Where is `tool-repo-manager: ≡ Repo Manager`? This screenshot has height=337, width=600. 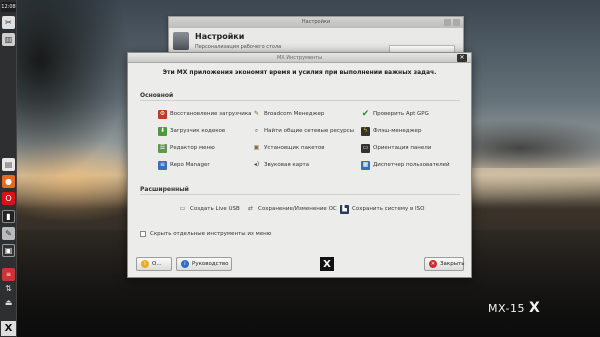
tool-repo-manager: ≡ Repo Manager is located at coordinates (184, 165).